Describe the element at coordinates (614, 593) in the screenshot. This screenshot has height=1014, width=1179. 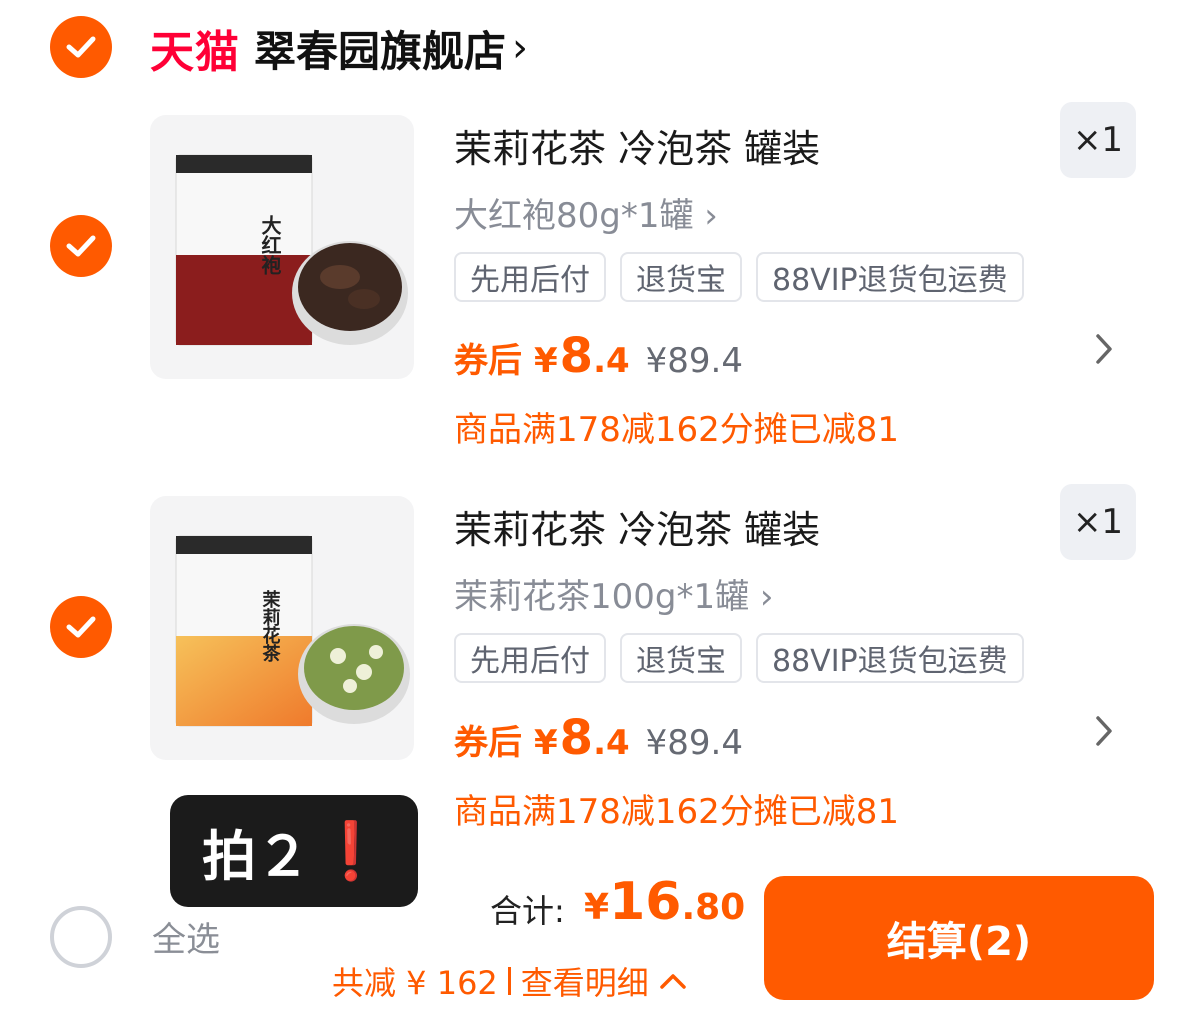
I see `sku-selector: 茉莉花茶100g*1罐 ›` at that location.